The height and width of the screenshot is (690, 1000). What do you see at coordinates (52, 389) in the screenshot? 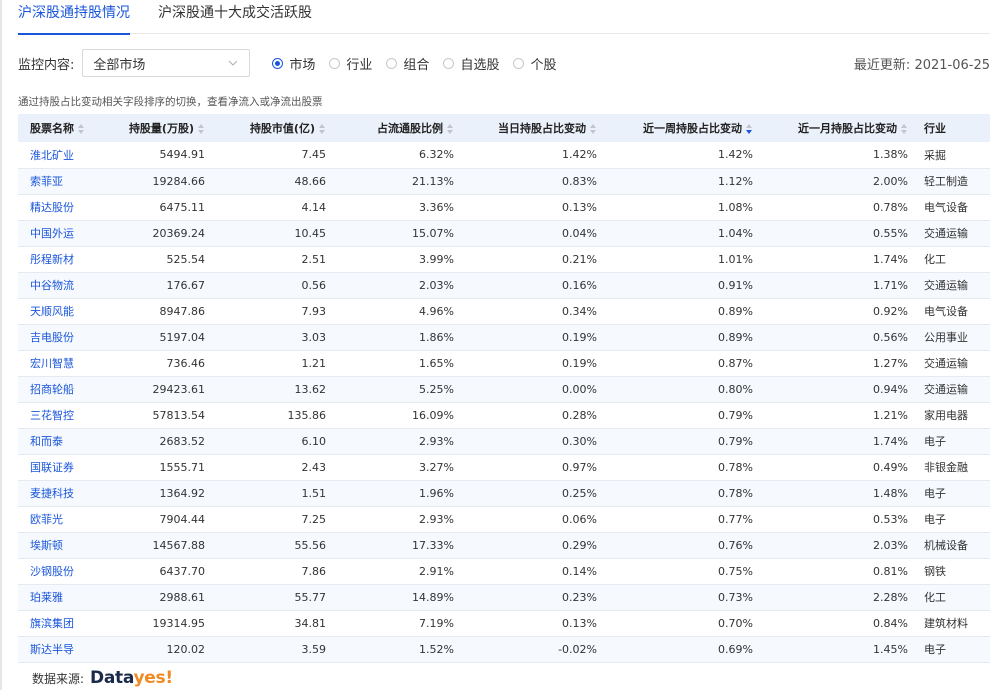
I see `stock-link: 招商轮船` at bounding box center [52, 389].